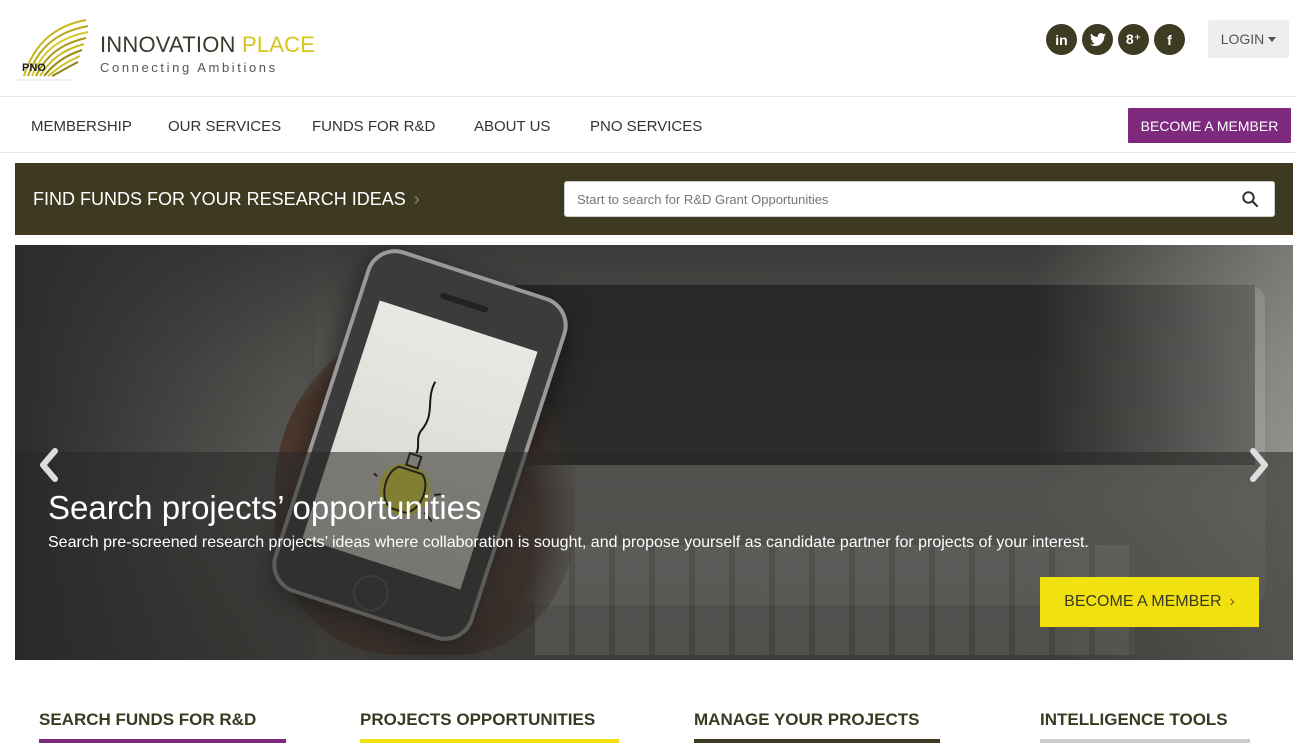 Image resolution: width=1297 pixels, height=753 pixels. I want to click on linkedin-icon: in, so click(1061, 39).